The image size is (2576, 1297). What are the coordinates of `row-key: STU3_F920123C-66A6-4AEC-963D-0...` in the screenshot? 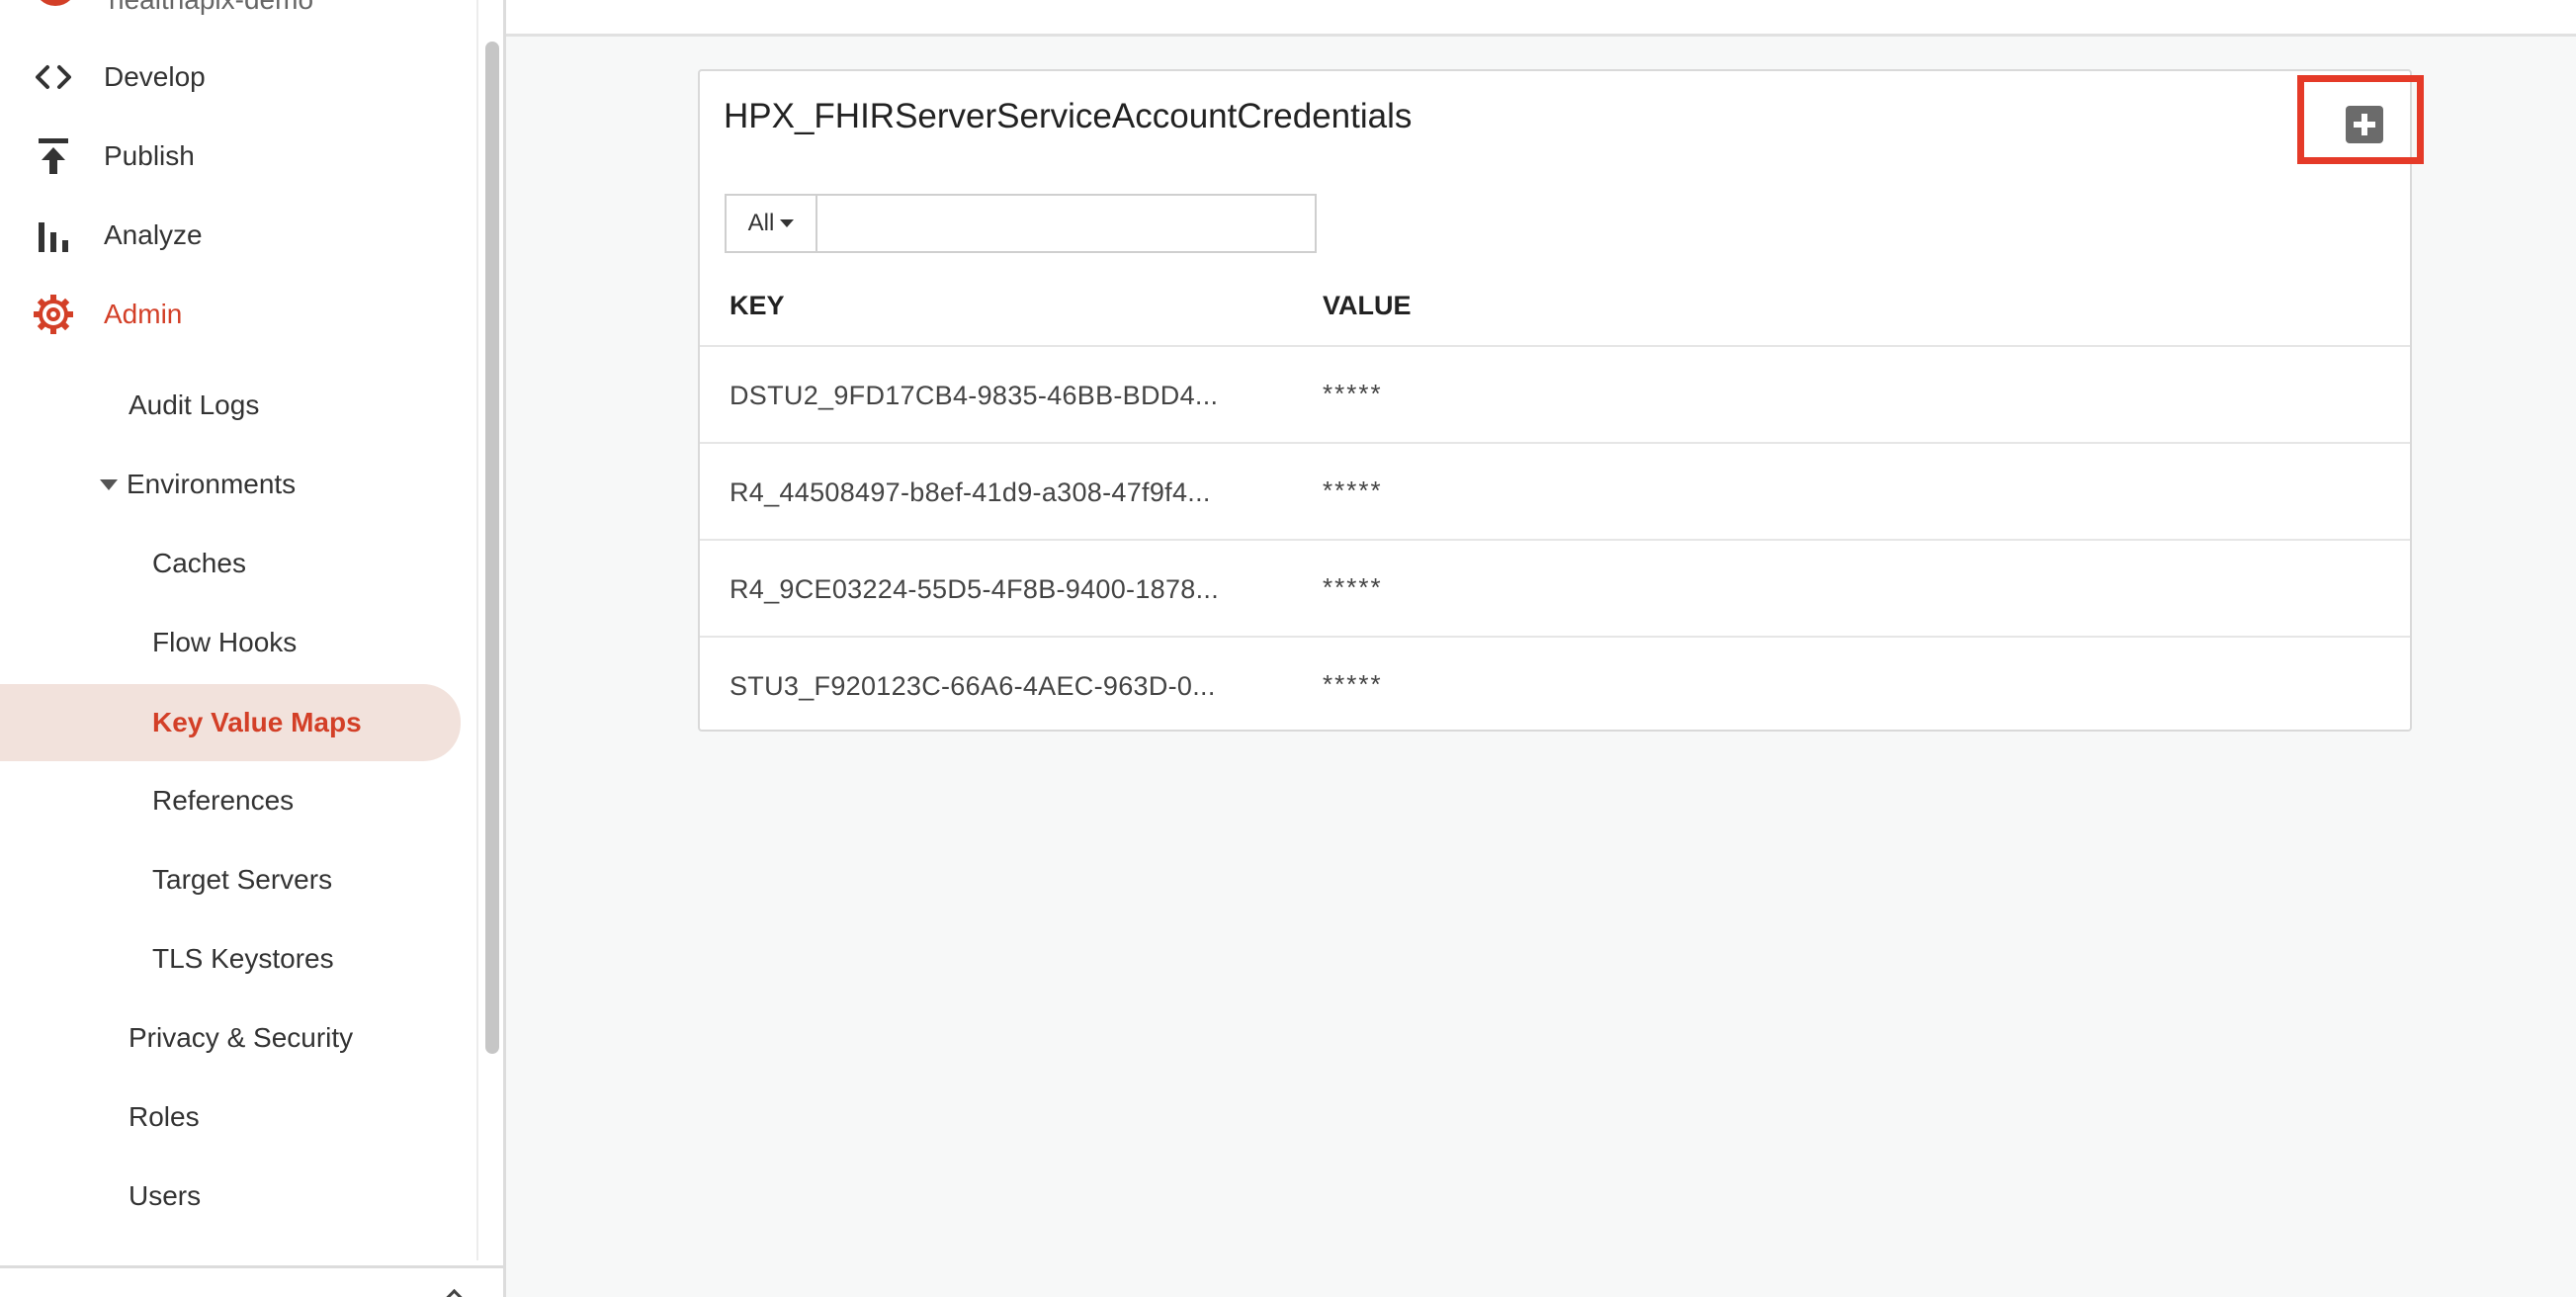 It's located at (973, 686).